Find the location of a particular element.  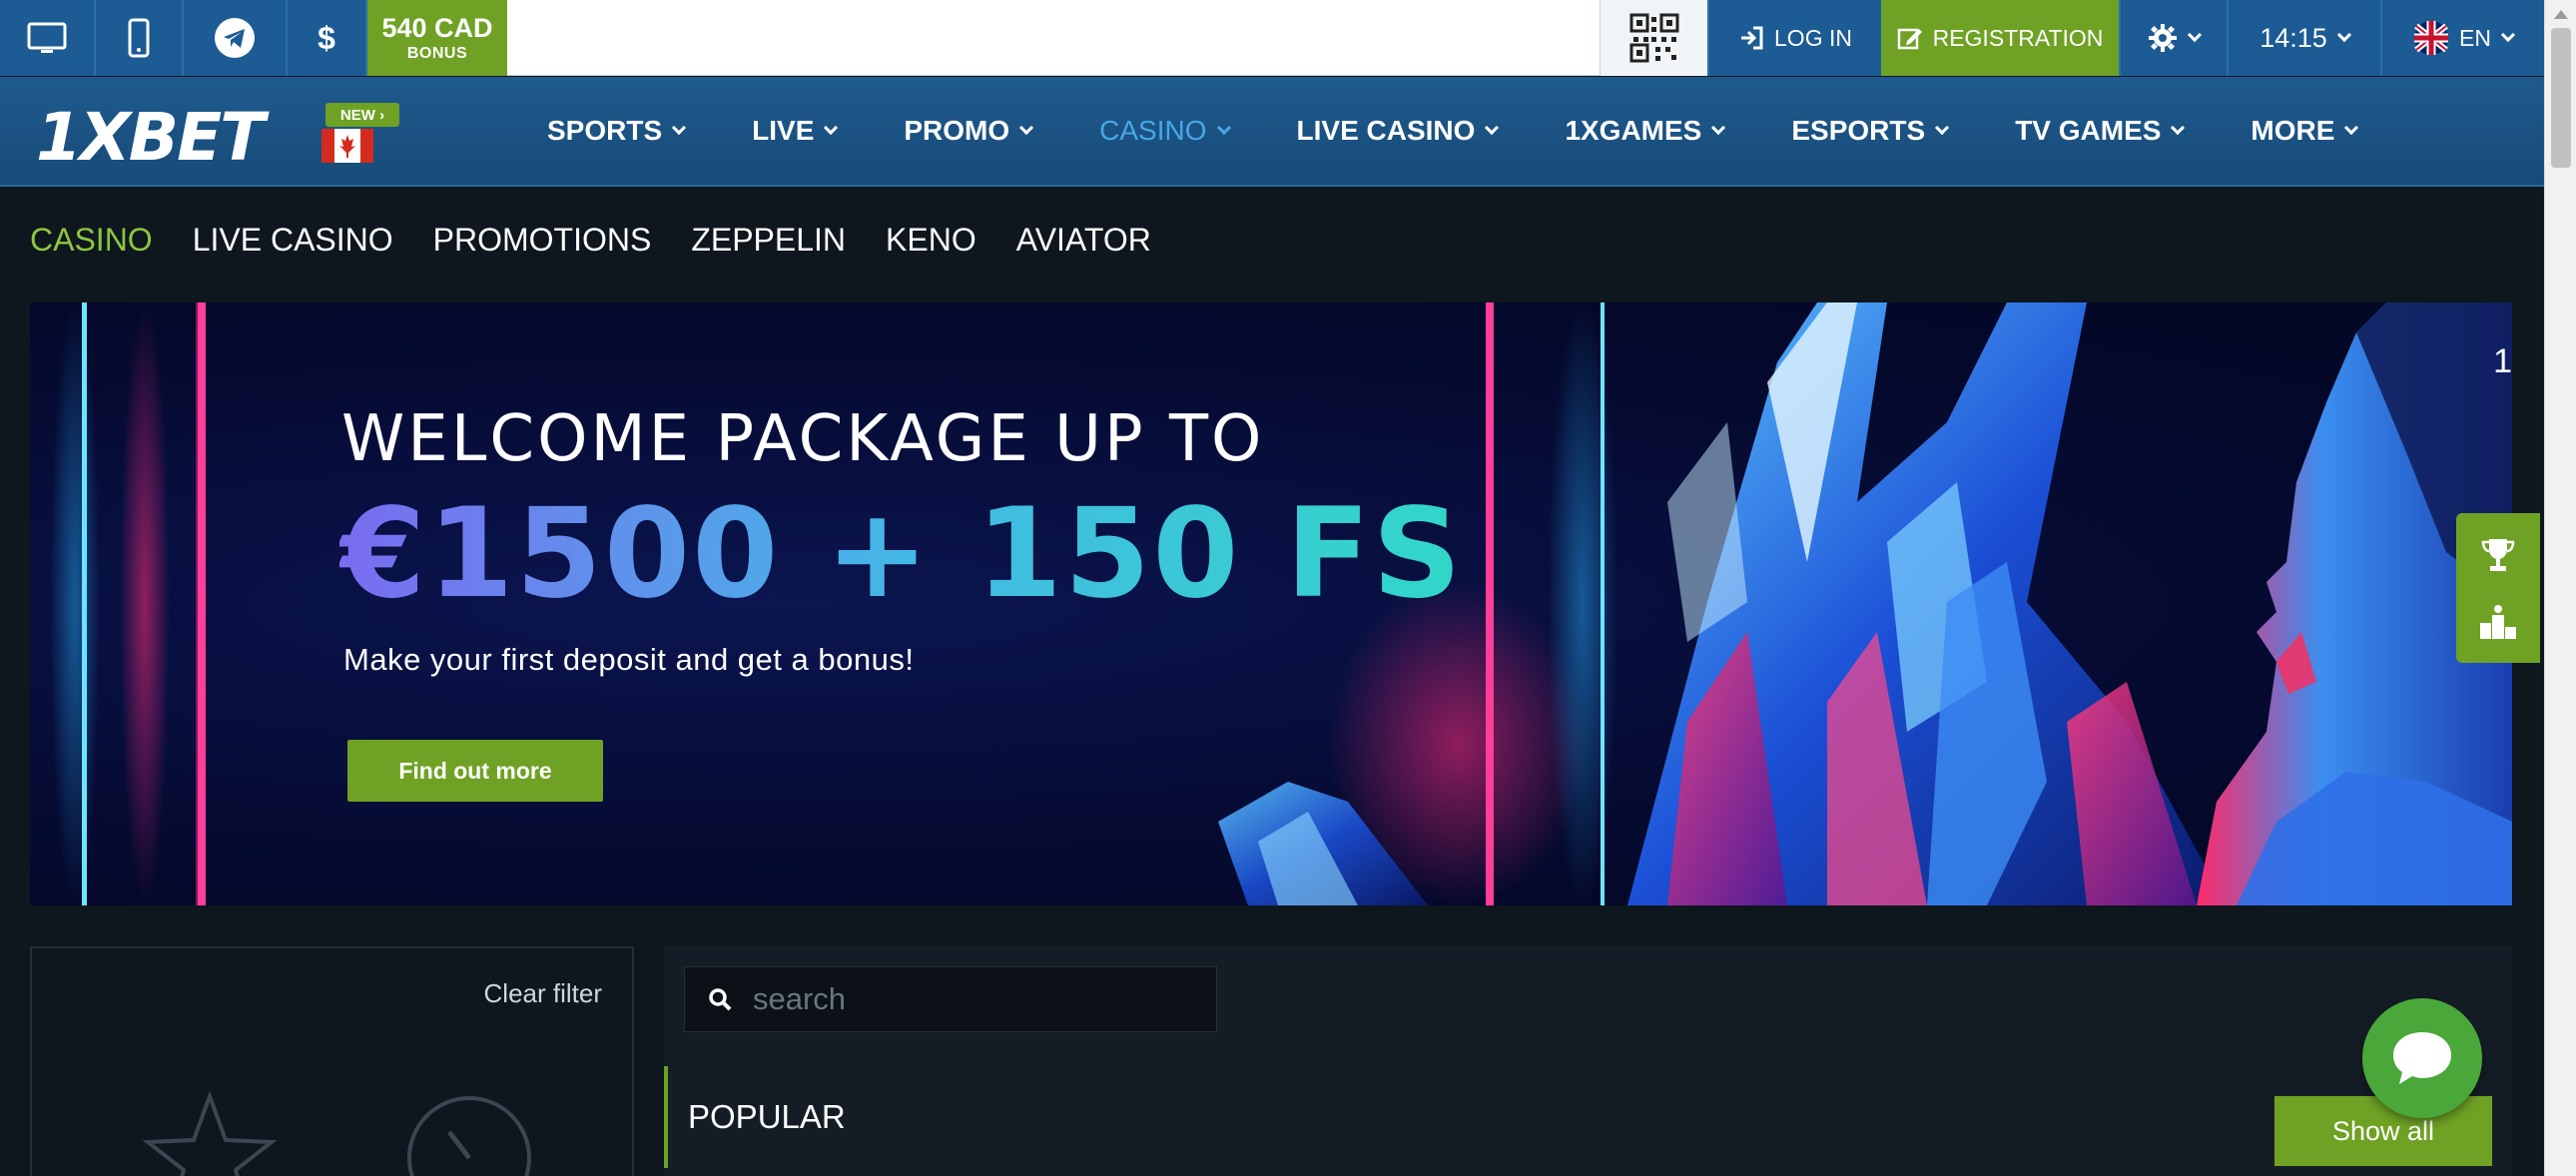

login-button: LOG IN is located at coordinates (1794, 38).